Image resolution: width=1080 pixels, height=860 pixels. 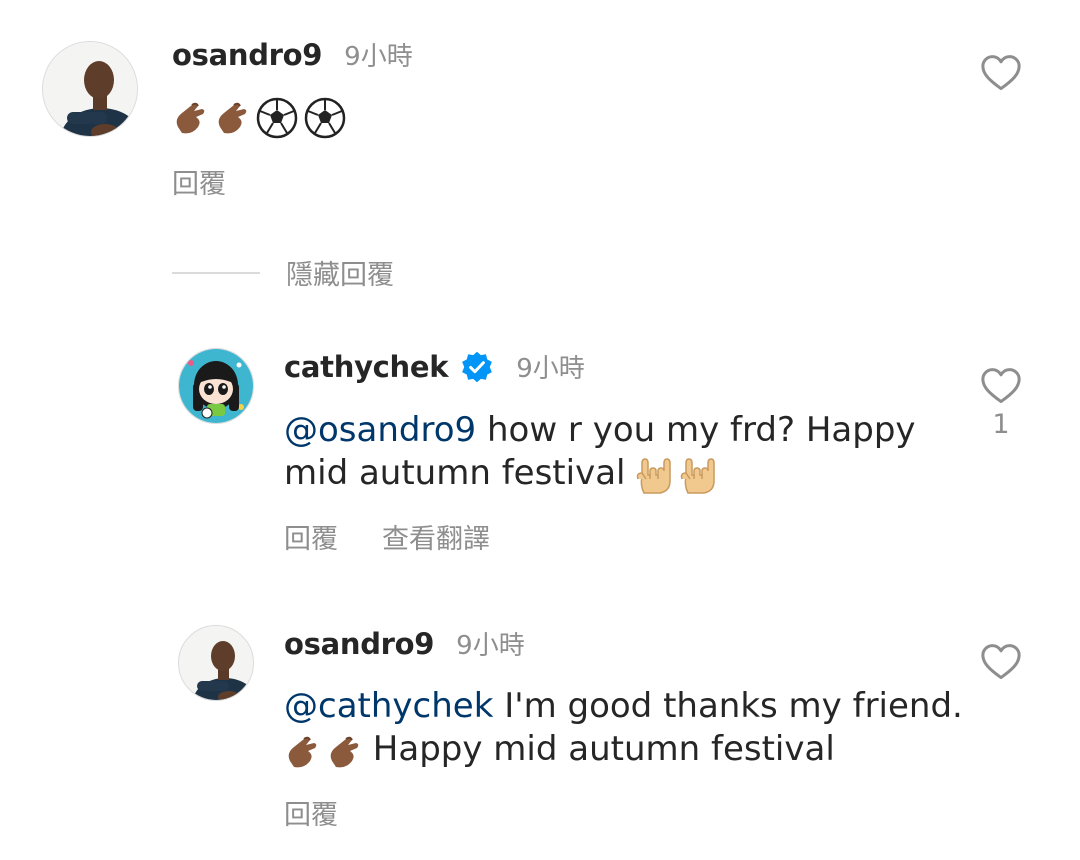 I want to click on see-translation-button: 查看翻譯, so click(x=436, y=536).